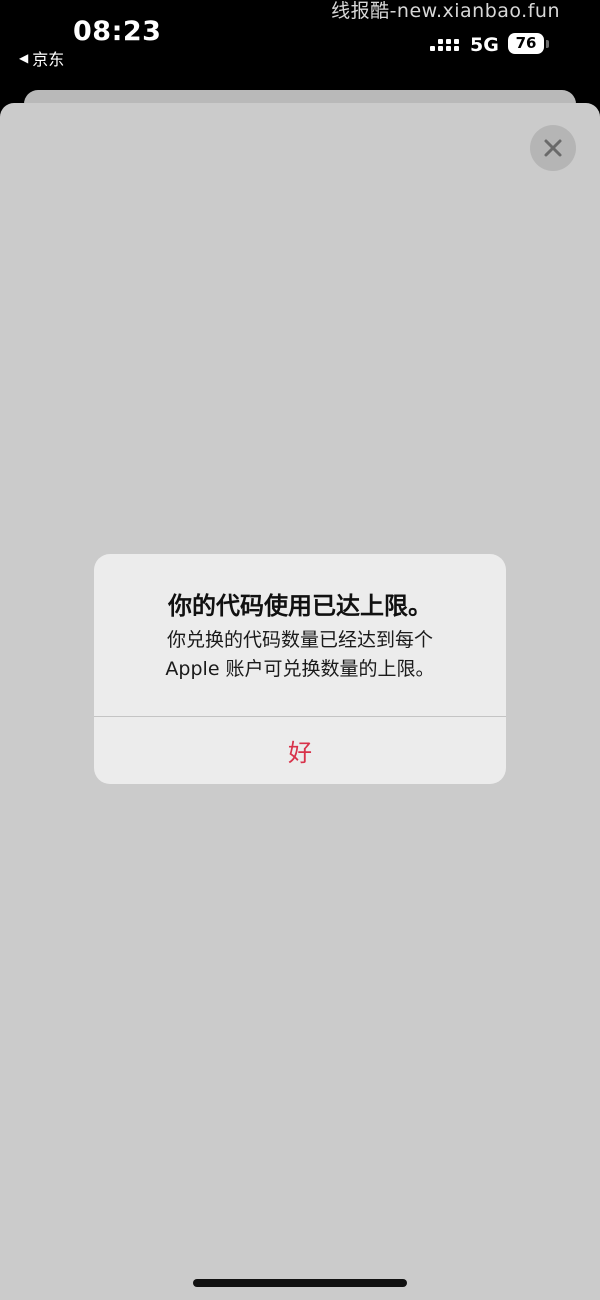  I want to click on close-button, so click(553, 148).